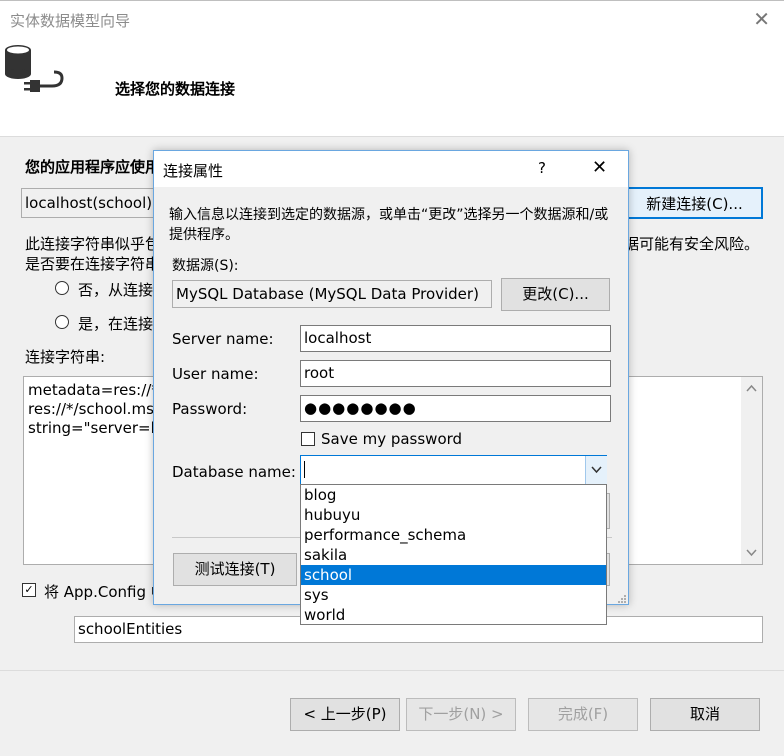  What do you see at coordinates (455, 408) in the screenshot?
I see `password-input: ●●●●●●●●` at bounding box center [455, 408].